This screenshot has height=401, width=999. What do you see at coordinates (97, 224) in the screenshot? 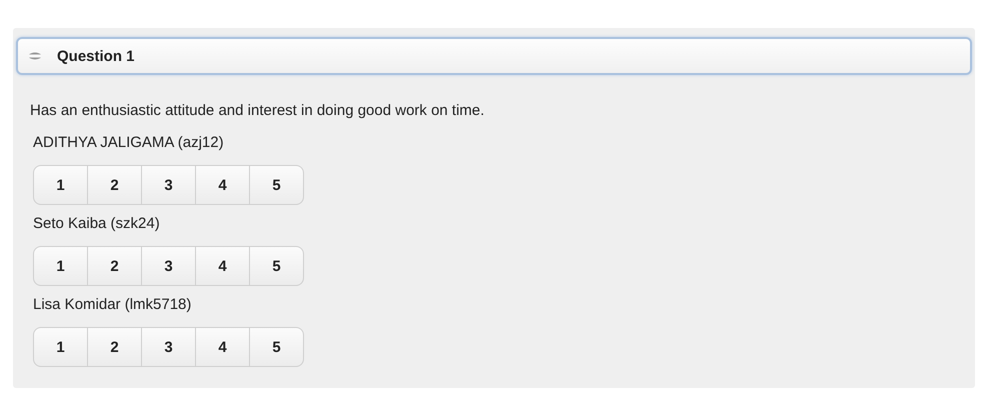
I see `respondent-name: Seto Kaiba (szk24)` at bounding box center [97, 224].